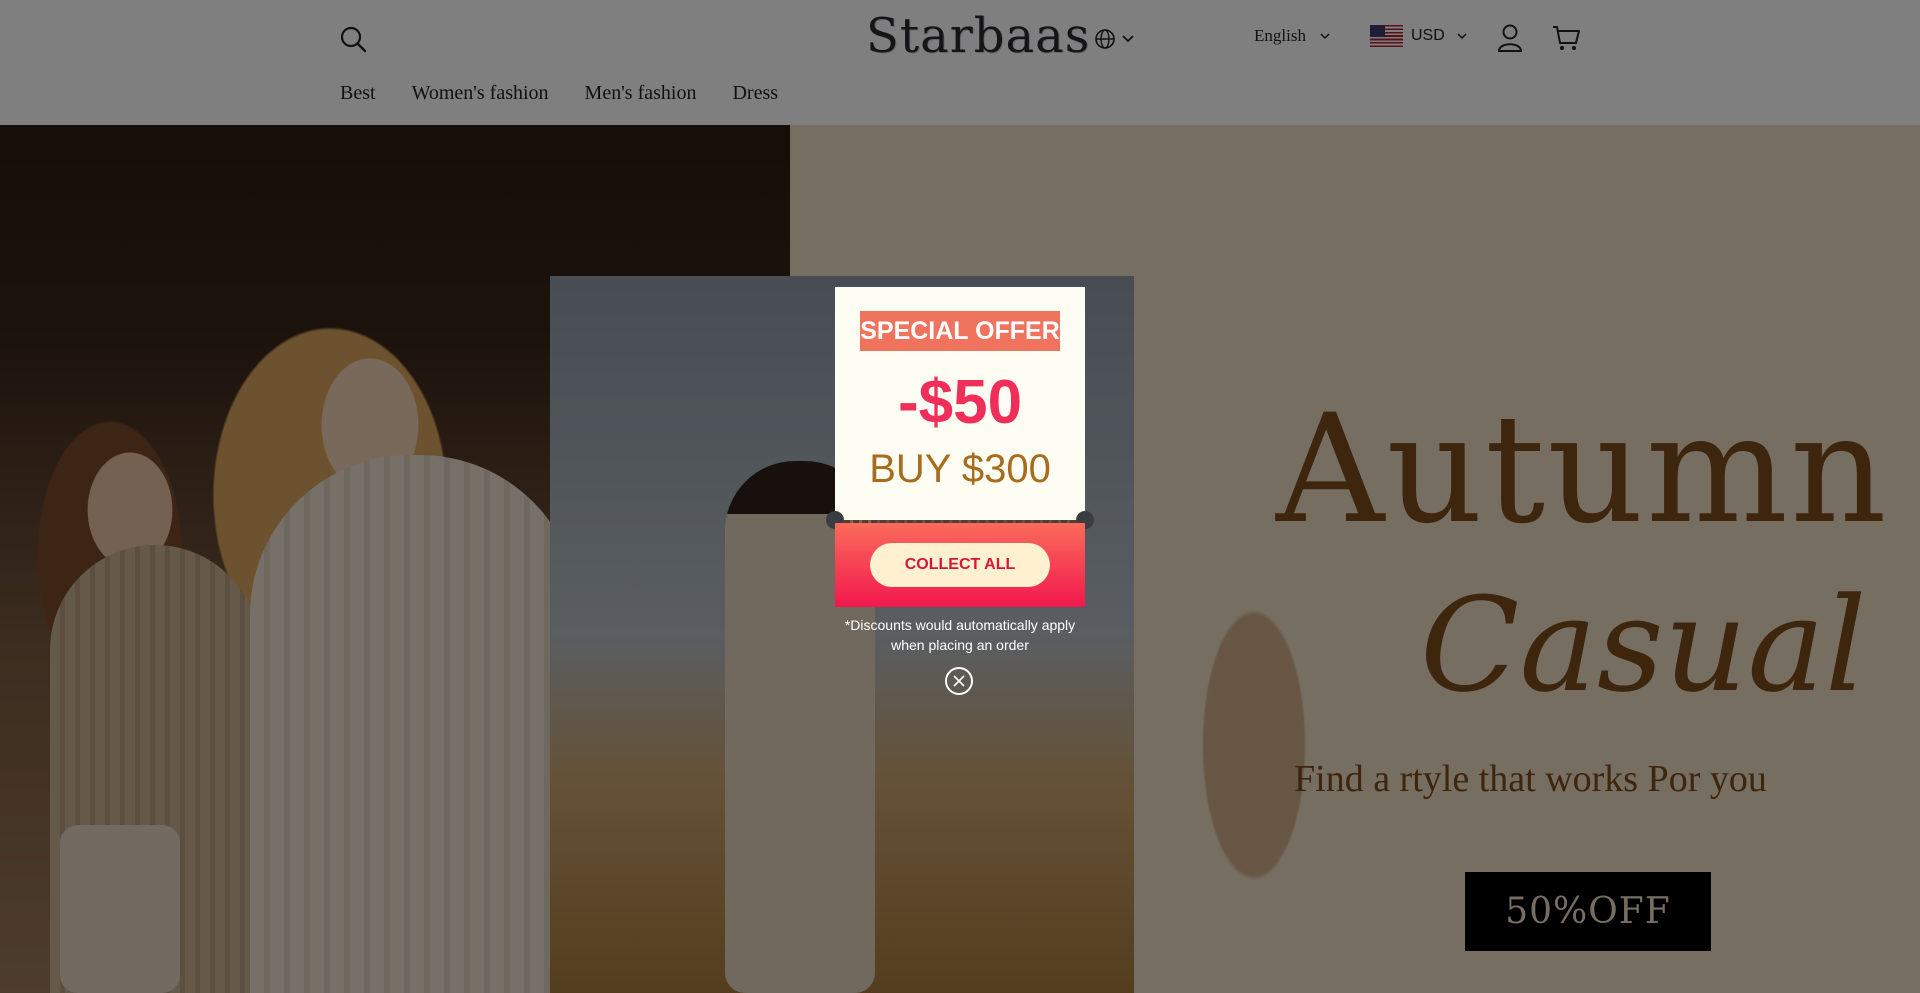 The image size is (1920, 993). I want to click on special-offer-badge: SPECIAL OFFER, so click(960, 331).